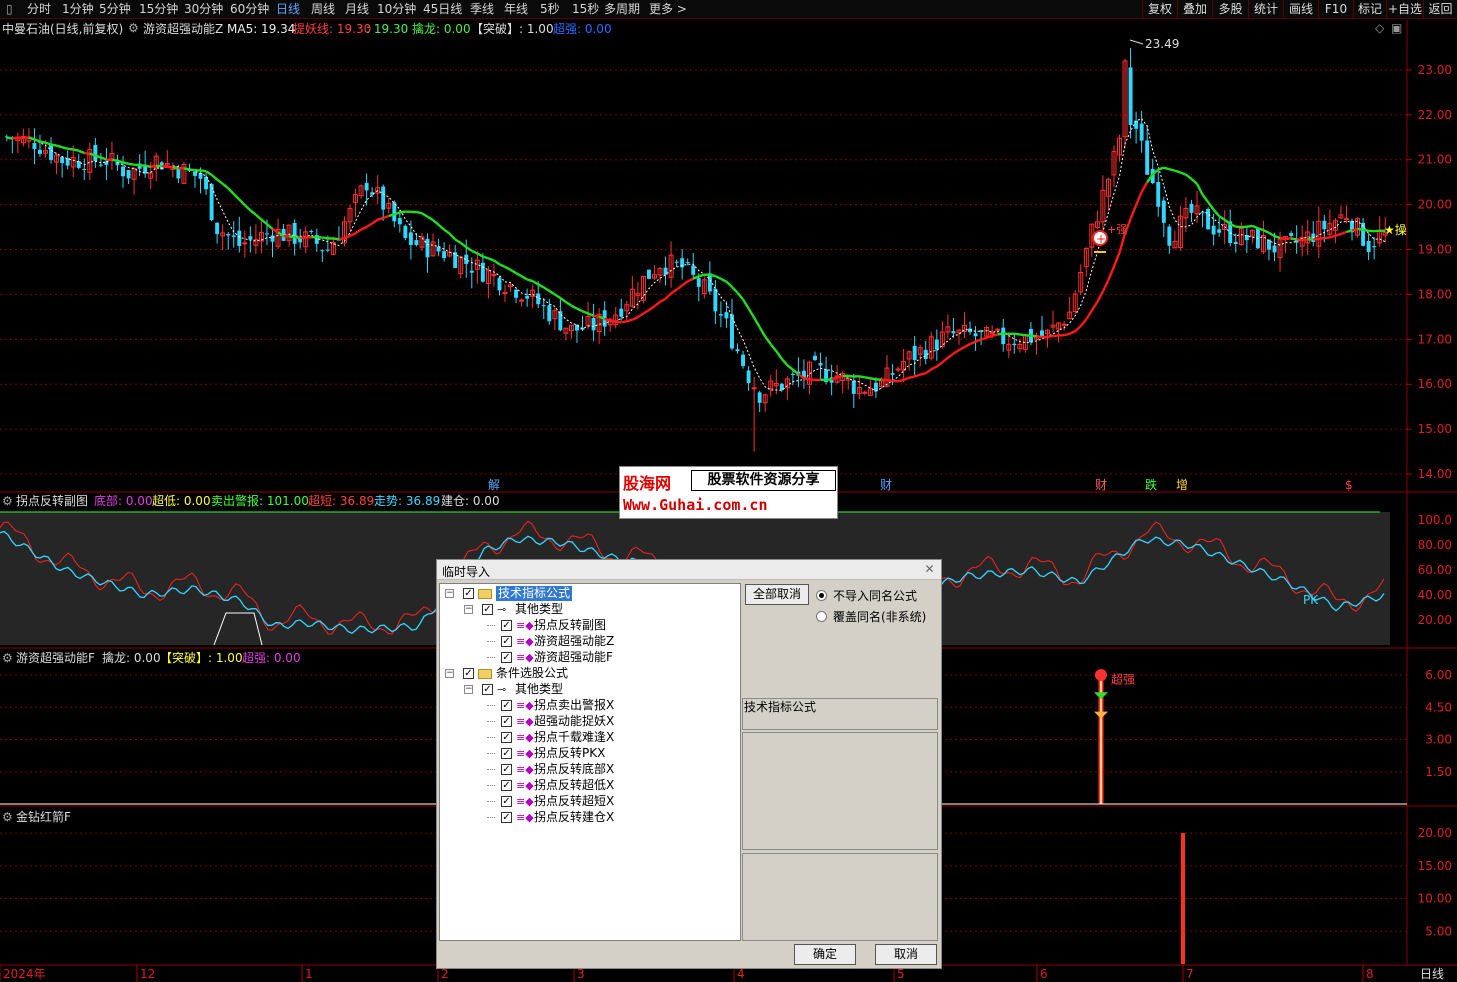 The height and width of the screenshot is (982, 1457). Describe the element at coordinates (728, 492) in the screenshot. I see `watermark-banner: 股海网 股票软件资源分享 Www.Guhai.com.cn` at that location.